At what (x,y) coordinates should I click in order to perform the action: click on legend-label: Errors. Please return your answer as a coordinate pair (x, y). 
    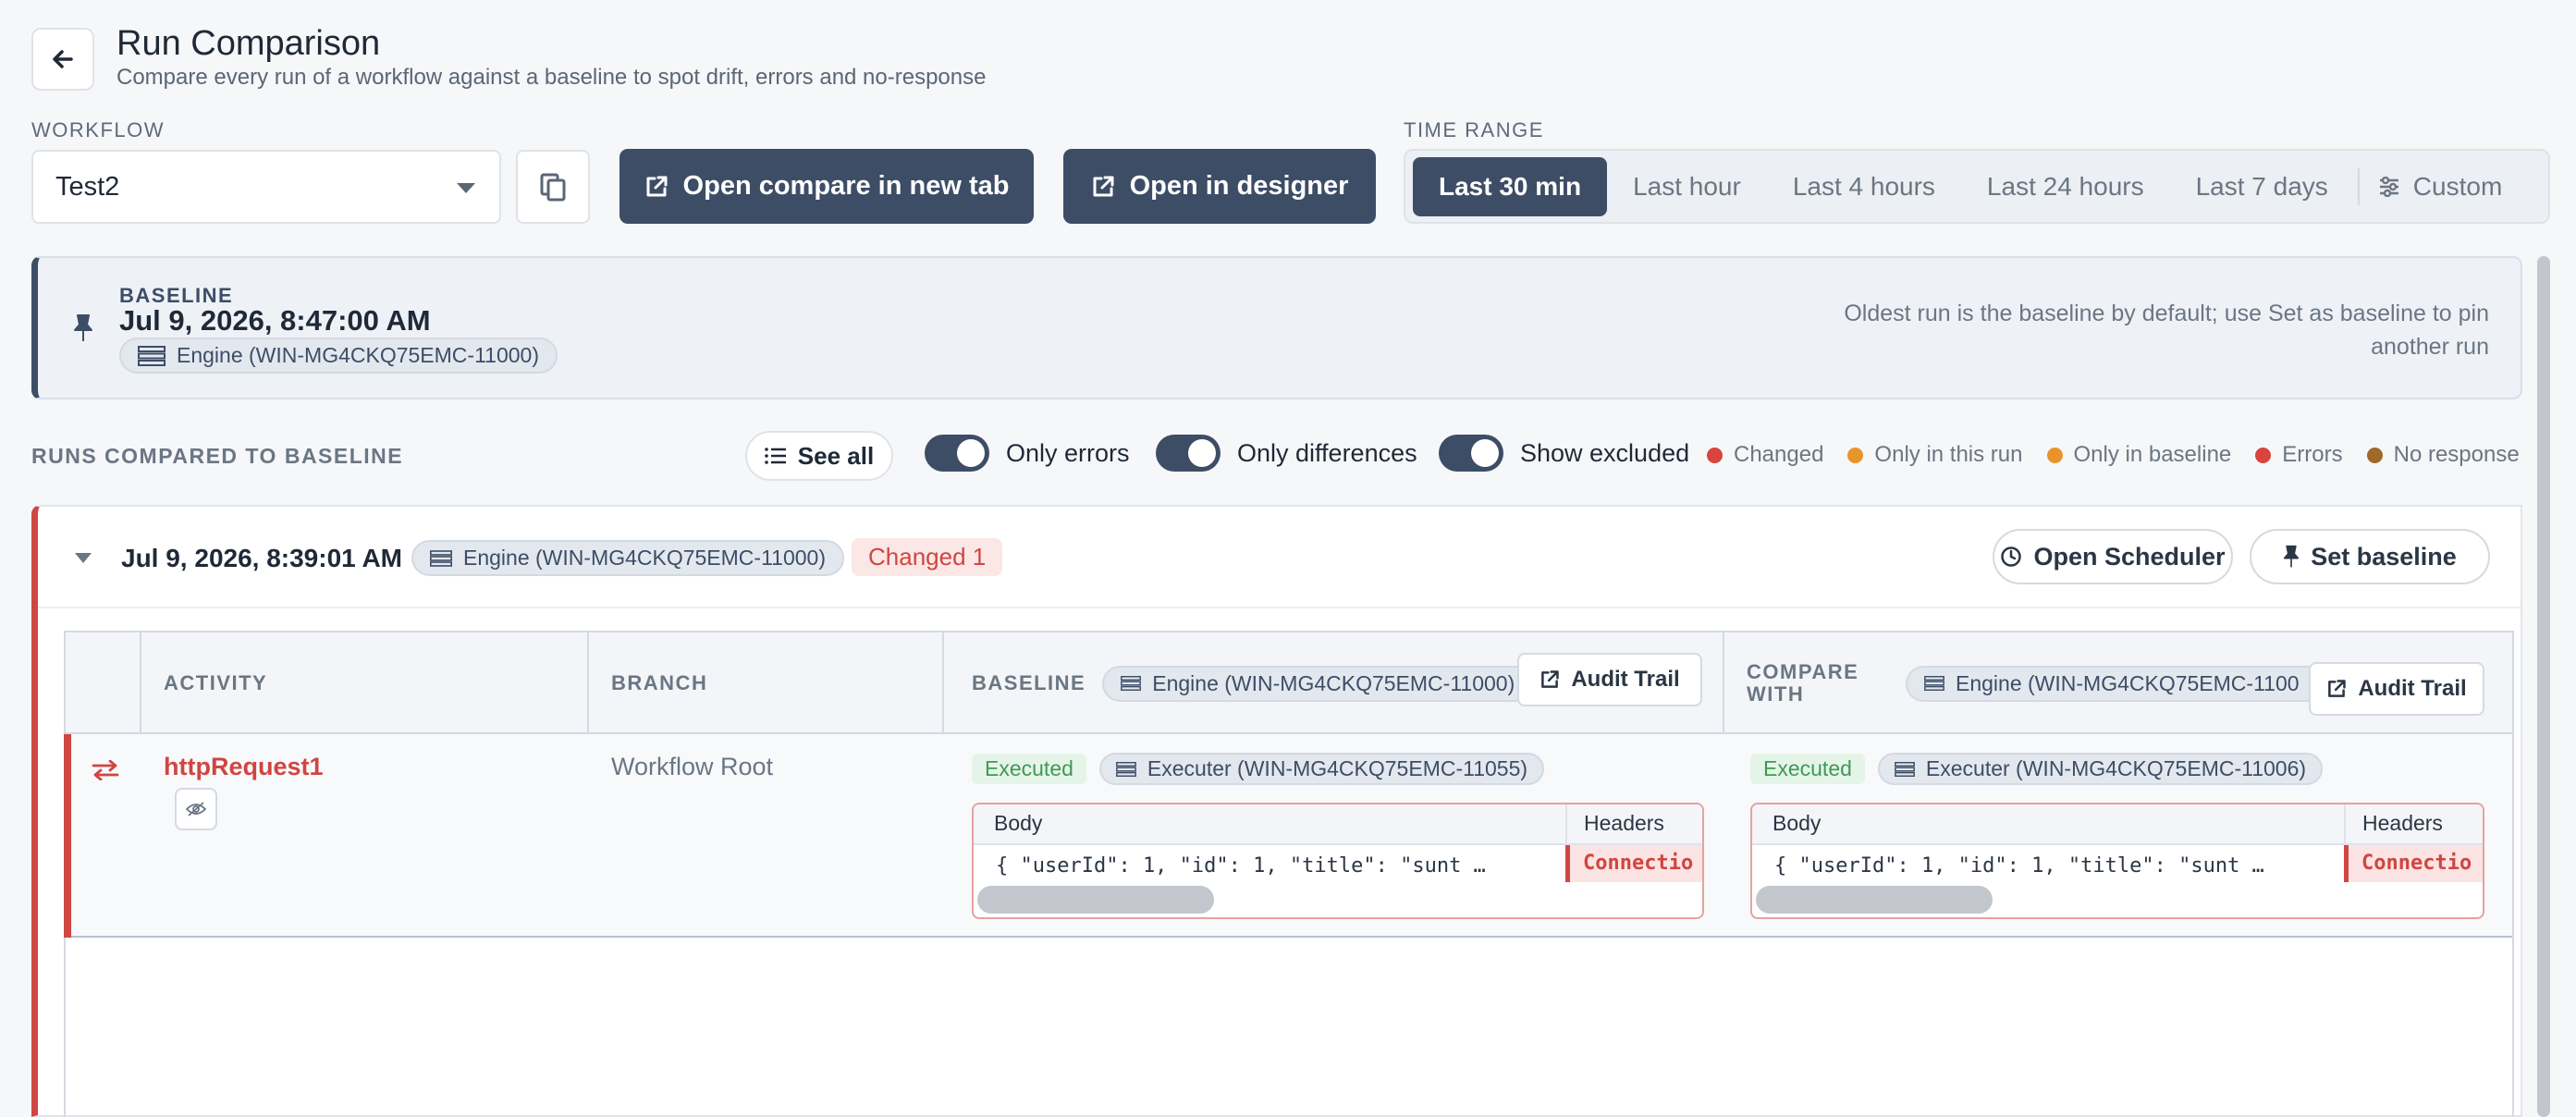
    Looking at the image, I should click on (2312, 454).